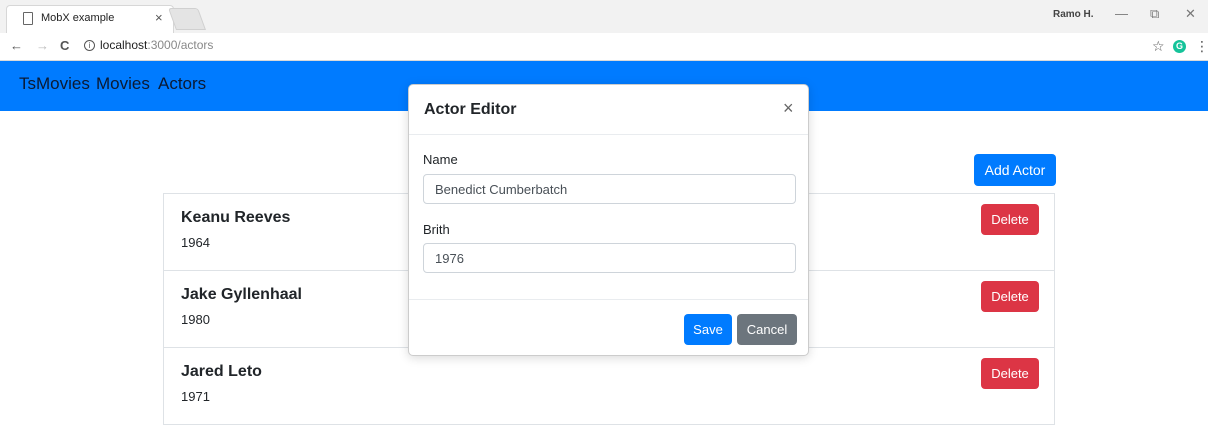  I want to click on minimize-icon: —, so click(1121, 13).